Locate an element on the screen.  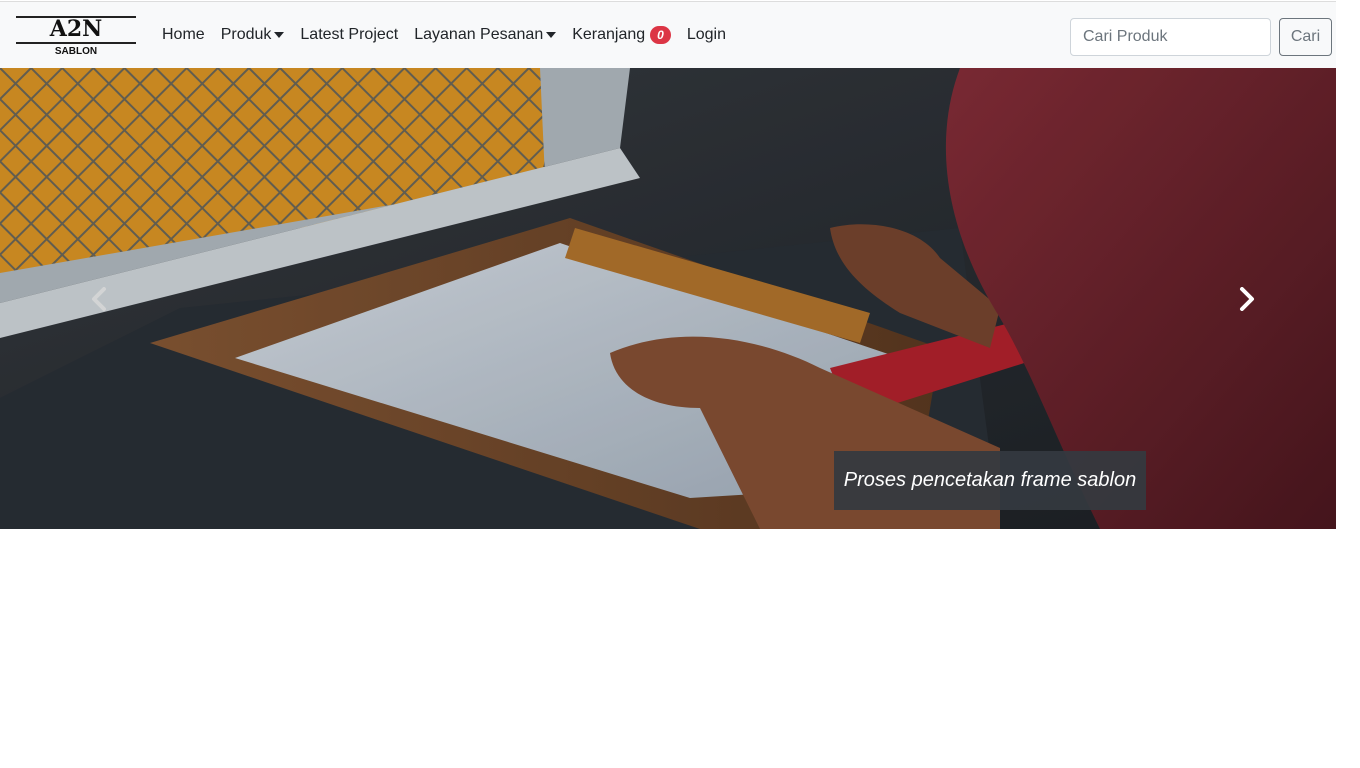
chevron-right-icon is located at coordinates (1247, 298).